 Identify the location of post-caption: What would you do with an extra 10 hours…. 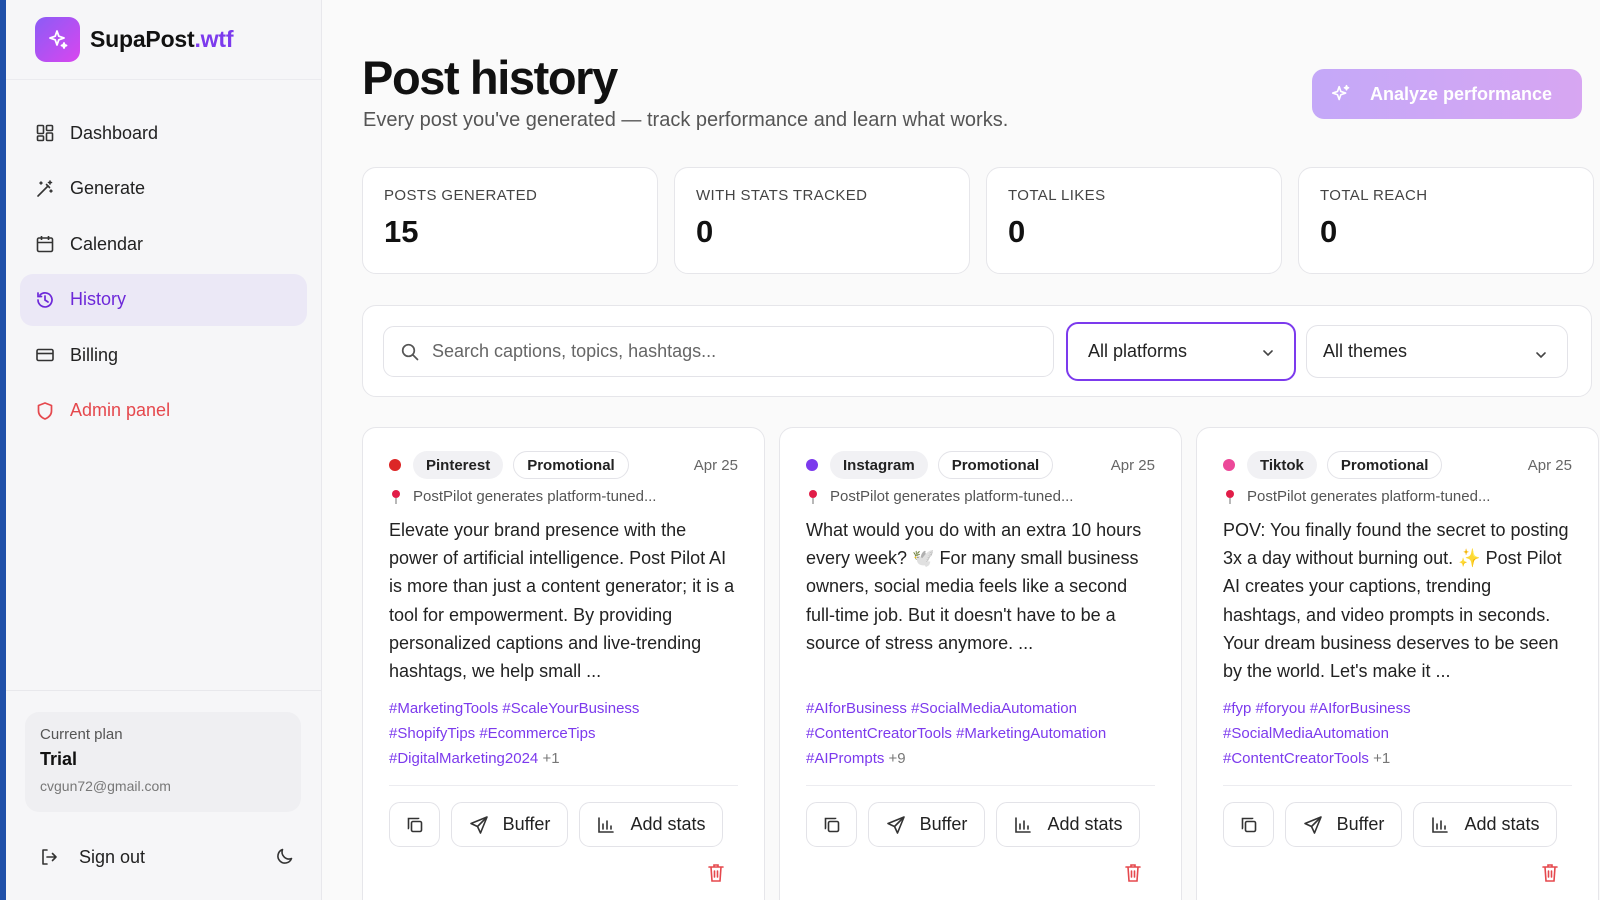
(974, 586).